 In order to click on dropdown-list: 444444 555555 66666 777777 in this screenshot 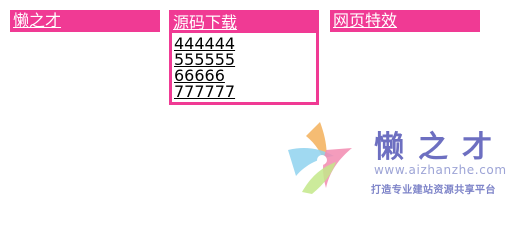, I will do `click(244, 69)`.